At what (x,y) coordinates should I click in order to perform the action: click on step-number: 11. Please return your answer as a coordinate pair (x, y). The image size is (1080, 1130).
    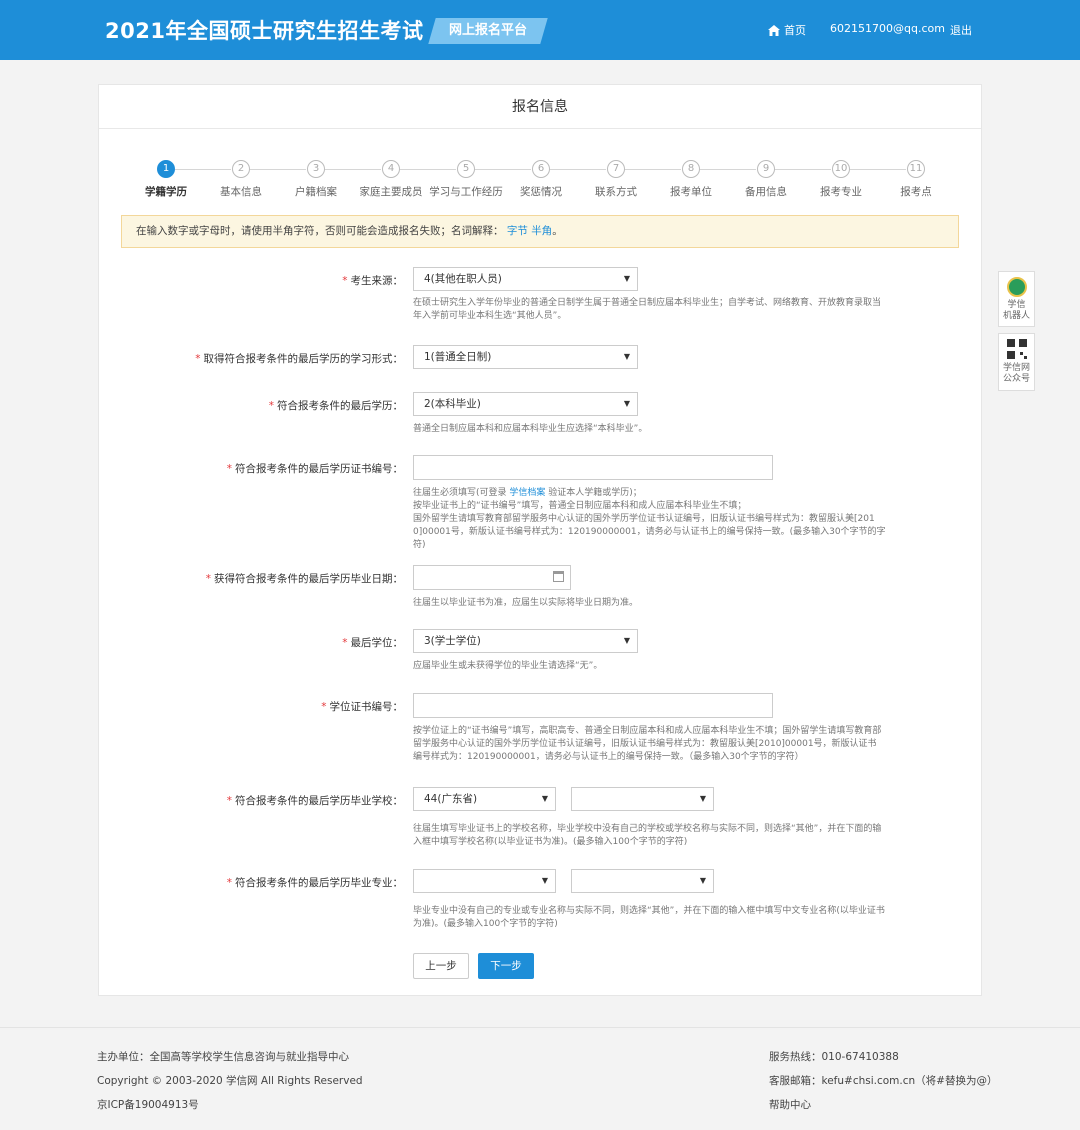
    Looking at the image, I should click on (916, 169).